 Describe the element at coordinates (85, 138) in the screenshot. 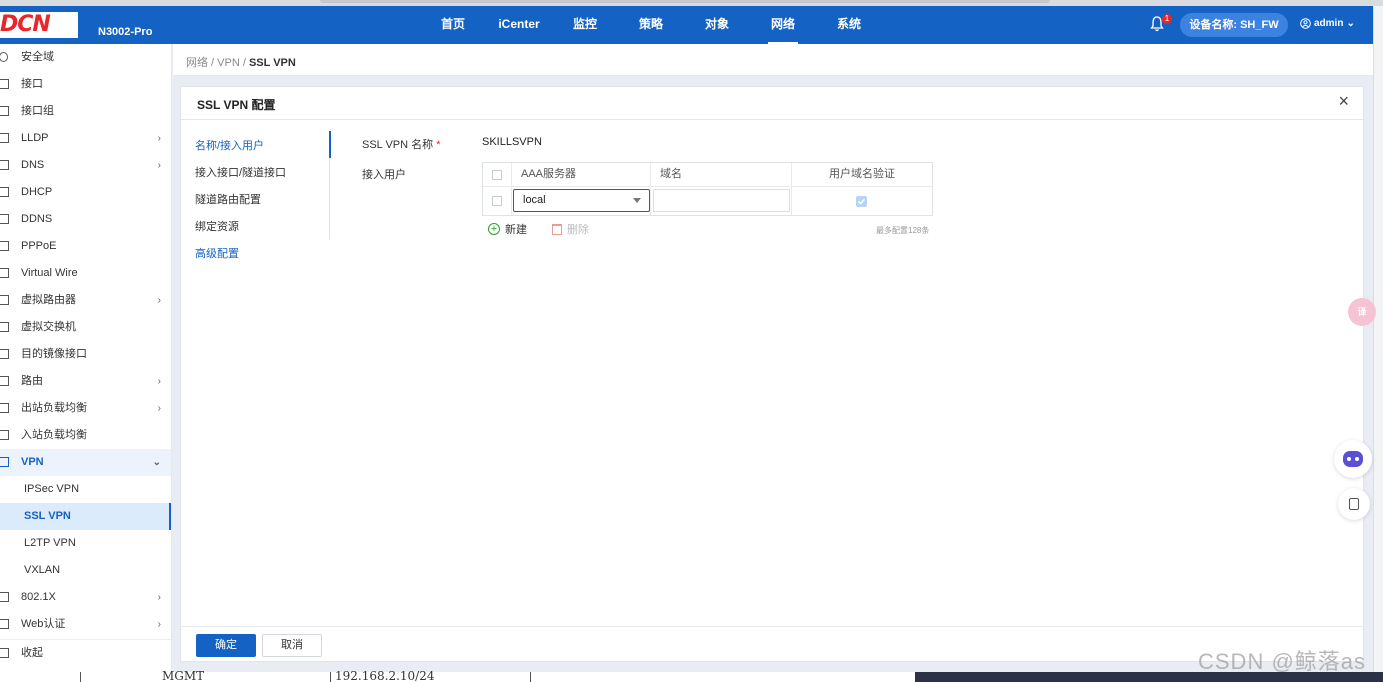

I see `sidebar-item-3: LLDP ›` at that location.